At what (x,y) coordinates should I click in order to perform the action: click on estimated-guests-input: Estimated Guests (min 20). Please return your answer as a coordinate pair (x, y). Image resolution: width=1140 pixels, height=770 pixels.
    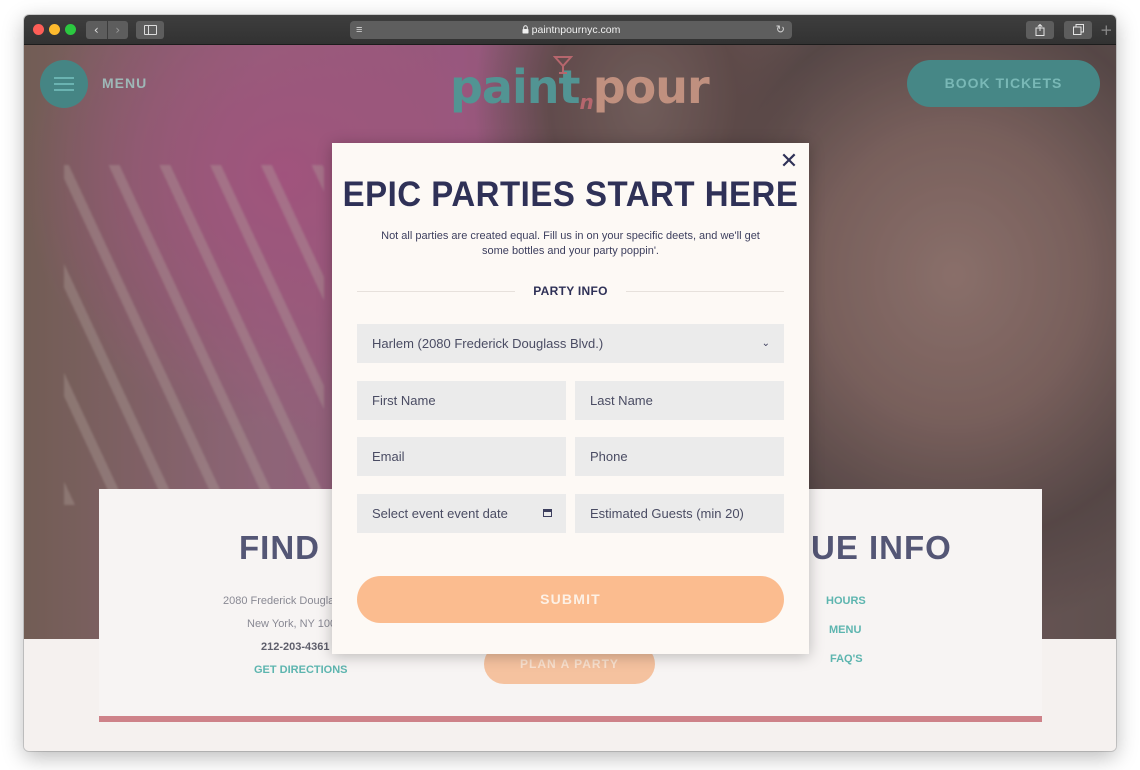
    Looking at the image, I should click on (679, 513).